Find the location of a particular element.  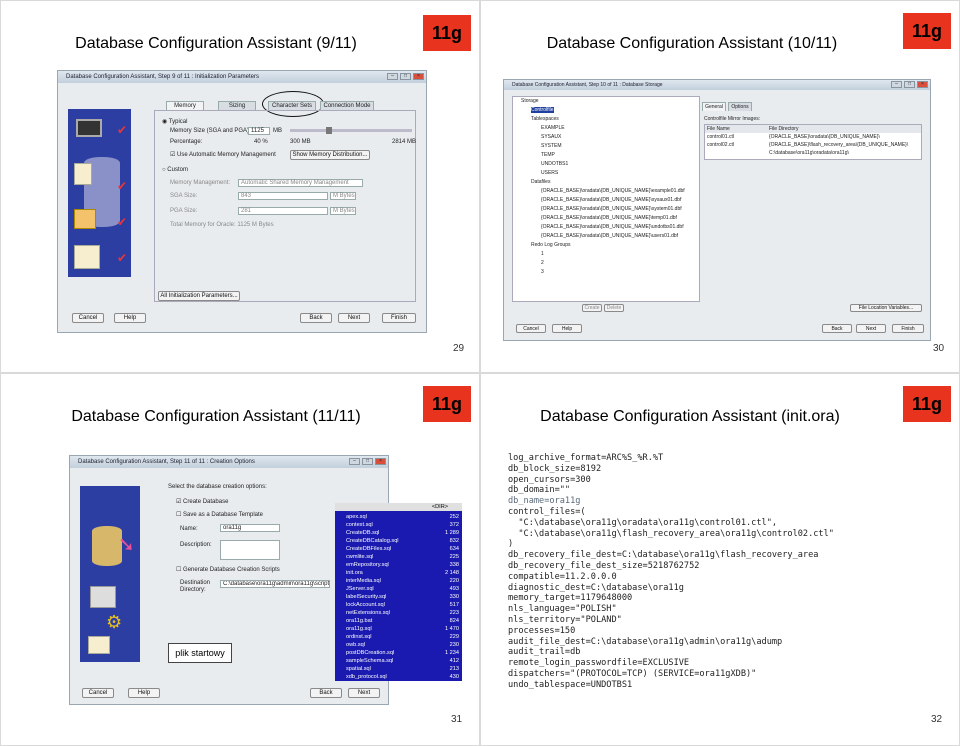

file-row: lockAccount.sql 517 is located at coordinates (398, 605).